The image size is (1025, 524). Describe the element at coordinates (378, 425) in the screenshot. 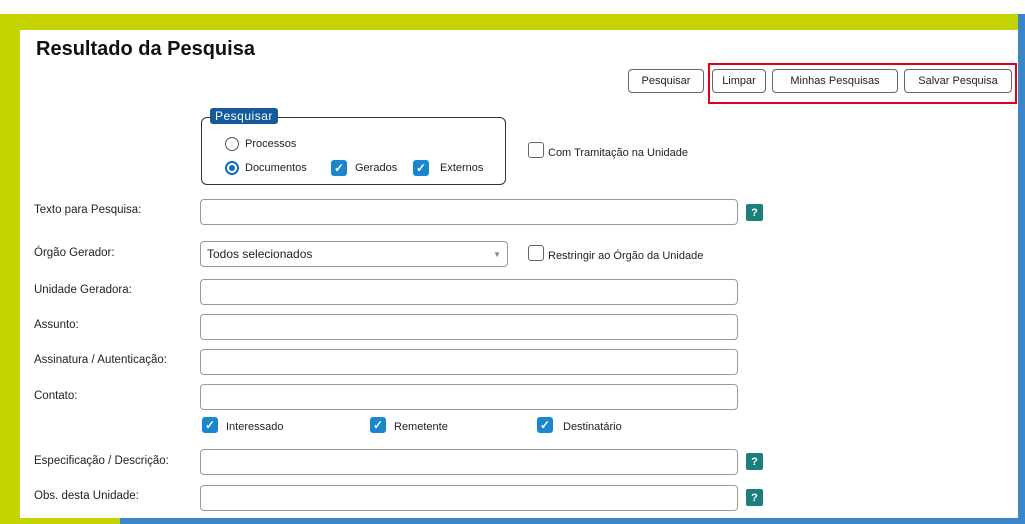

I see `remetente-checkbox: ✓` at that location.